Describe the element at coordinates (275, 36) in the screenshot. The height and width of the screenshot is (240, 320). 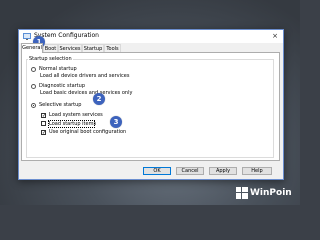
I see `close-button: ×` at that location.